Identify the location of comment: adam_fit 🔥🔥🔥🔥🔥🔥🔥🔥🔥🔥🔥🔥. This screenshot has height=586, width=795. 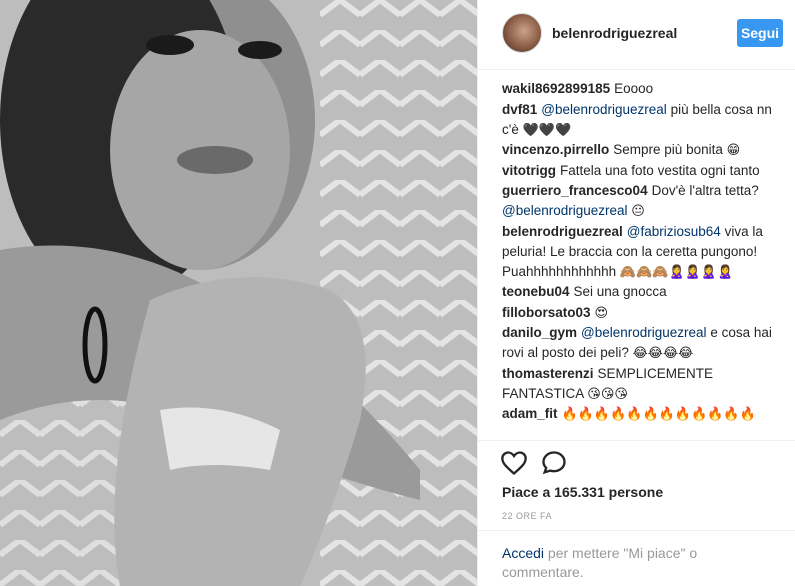
(644, 414).